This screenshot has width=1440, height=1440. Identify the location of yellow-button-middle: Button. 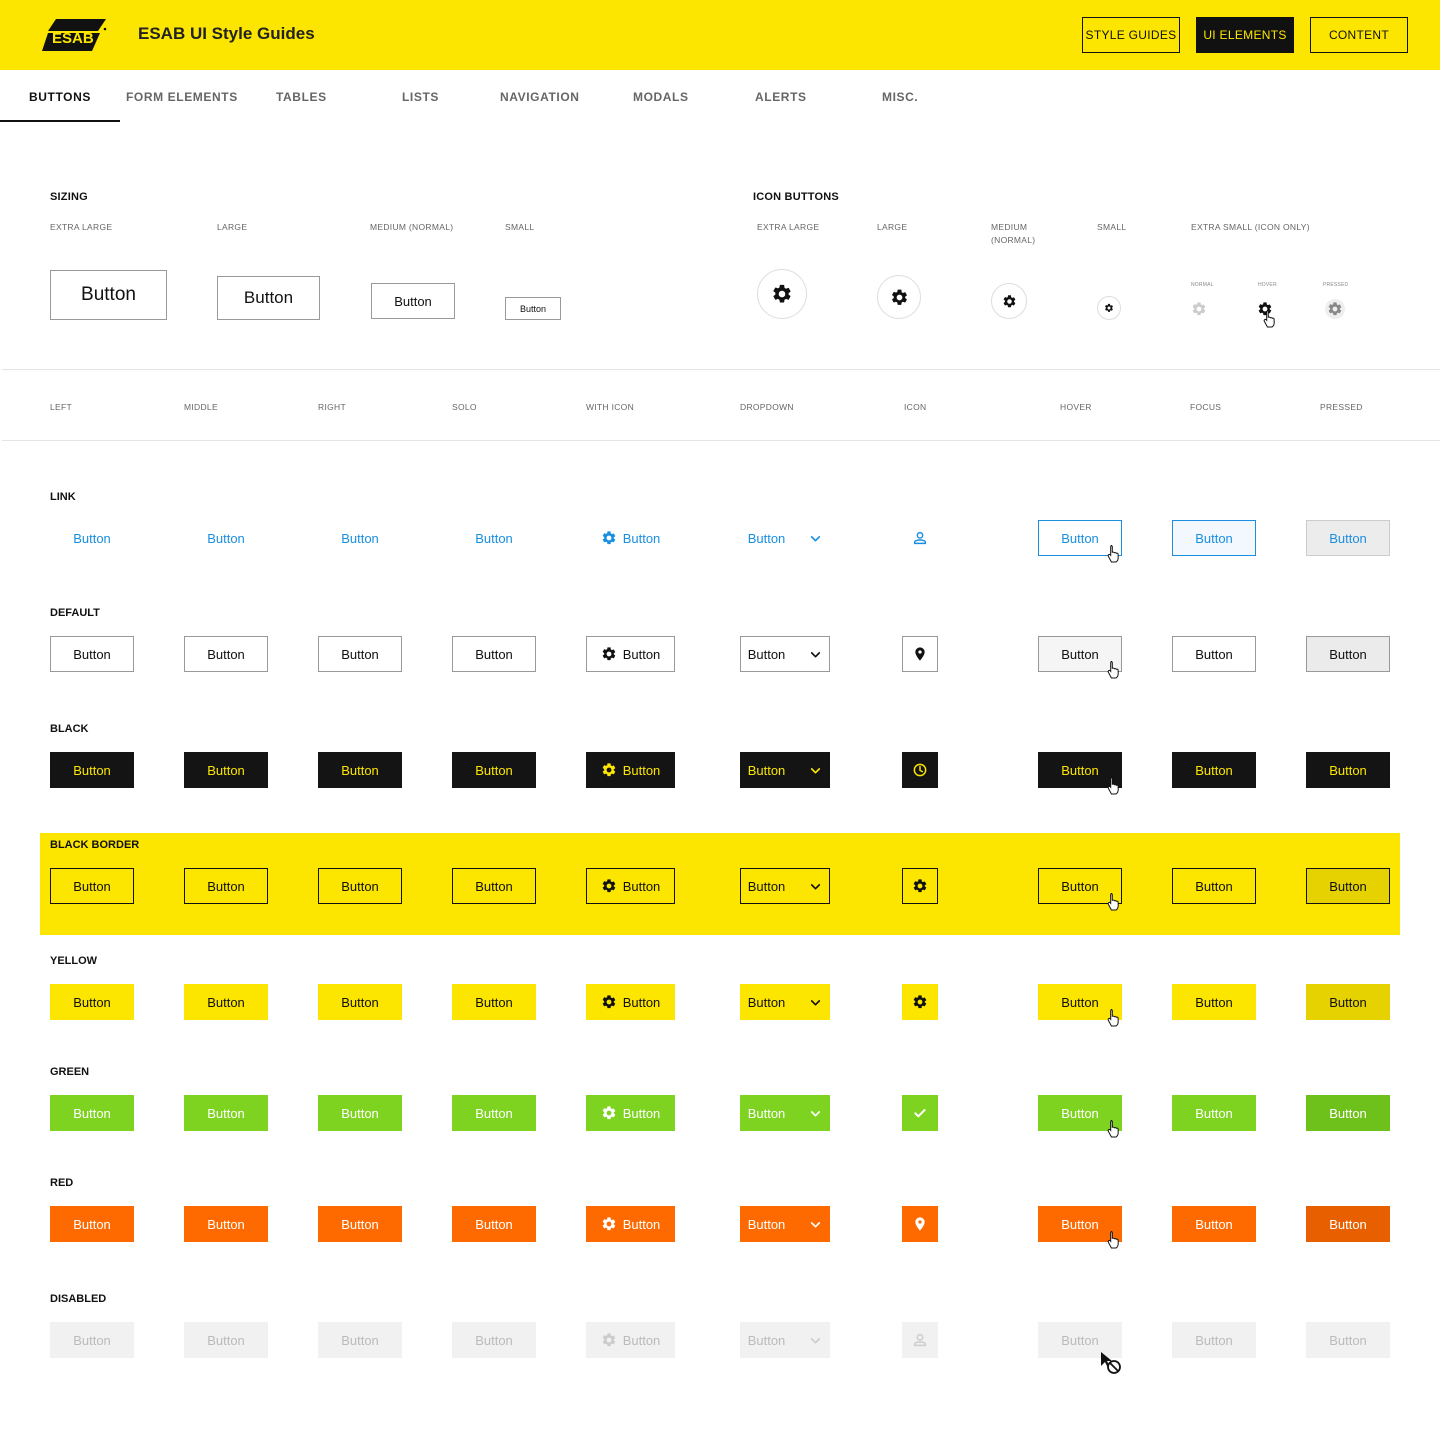
(226, 1002).